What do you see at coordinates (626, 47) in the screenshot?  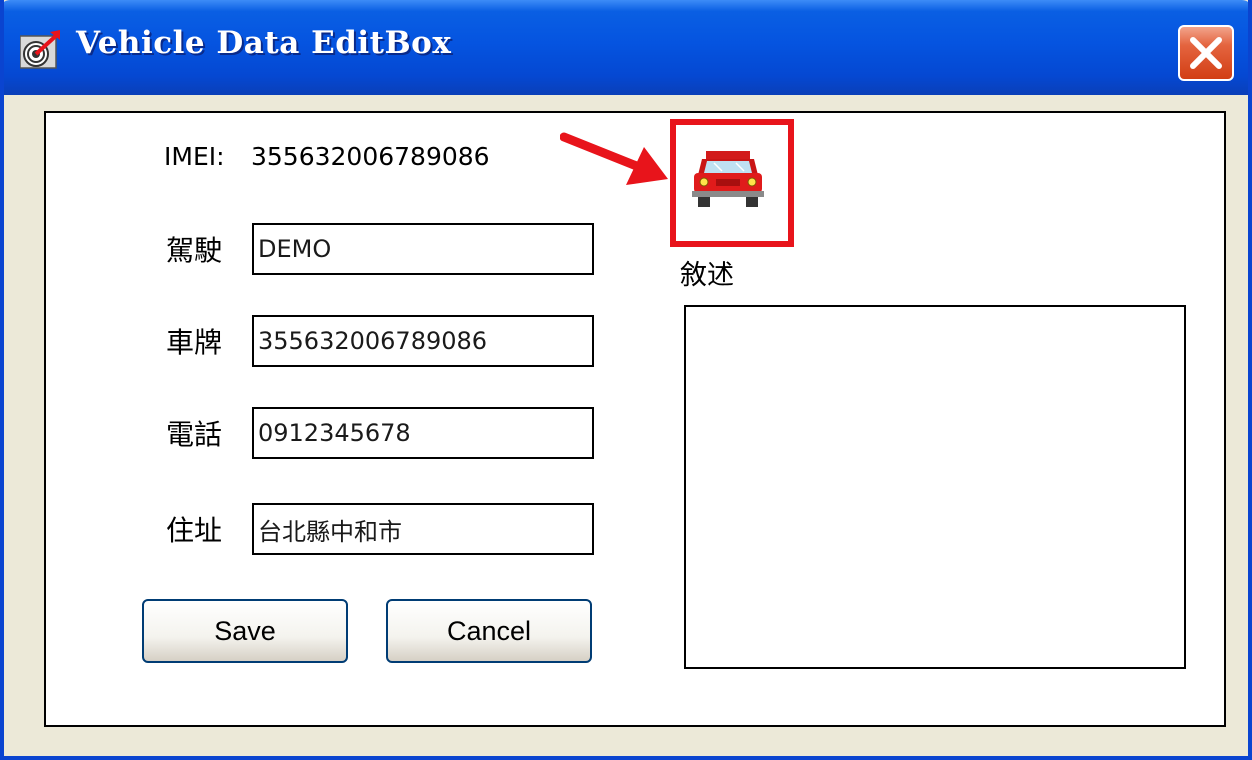 I see `title-bar: Vehicle Data EditBox` at bounding box center [626, 47].